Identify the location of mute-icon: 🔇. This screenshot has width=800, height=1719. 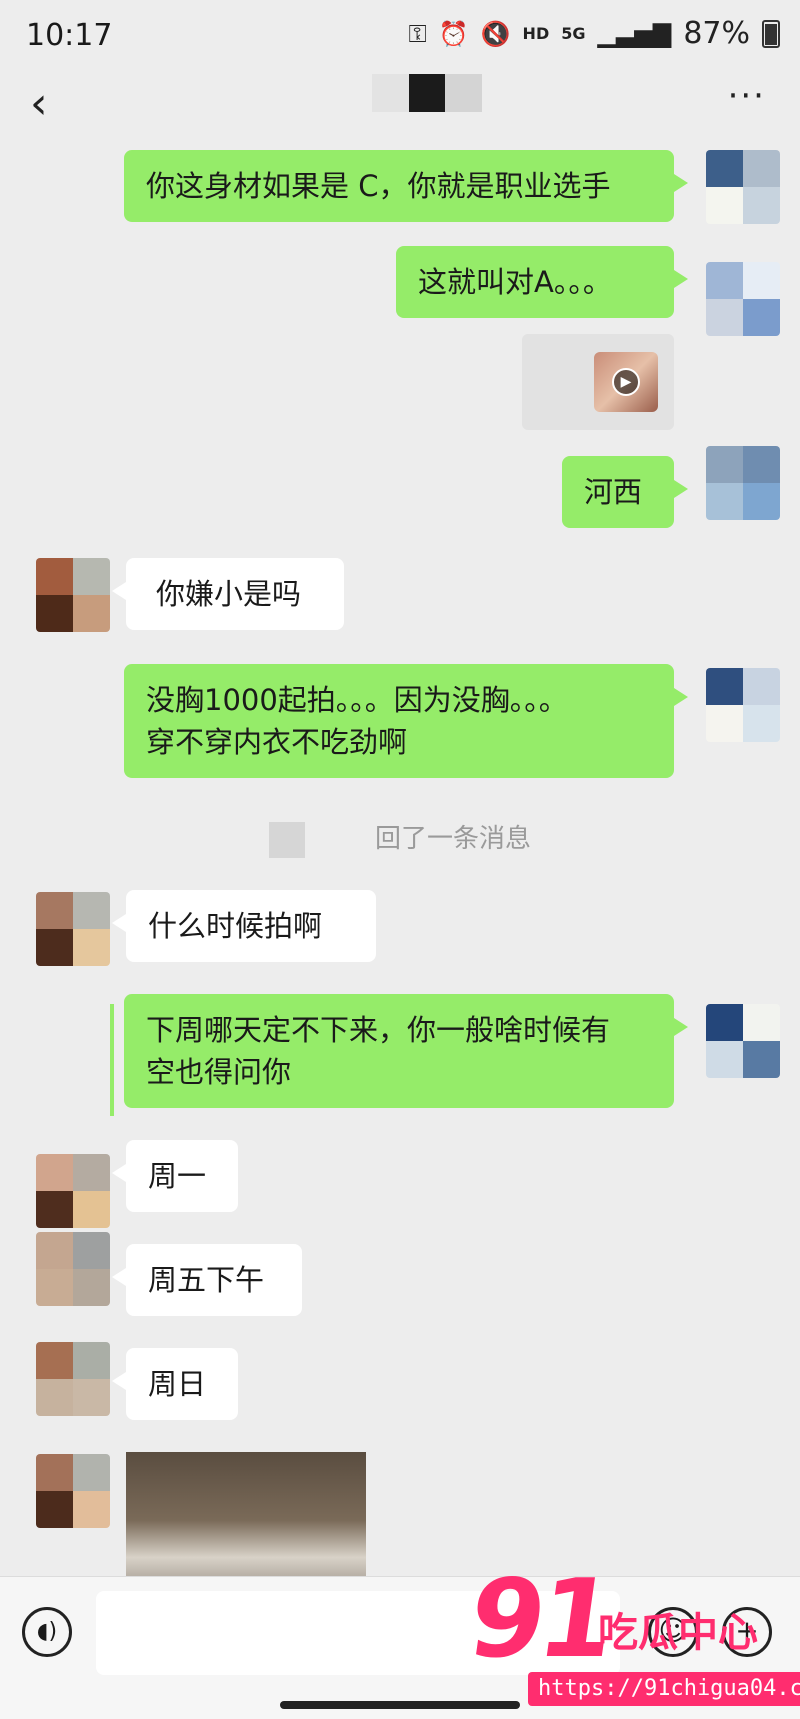
(495, 33).